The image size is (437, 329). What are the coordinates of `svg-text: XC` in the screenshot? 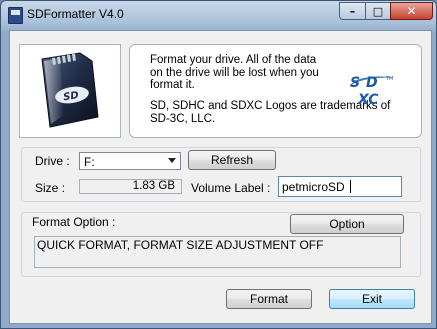 It's located at (368, 100).